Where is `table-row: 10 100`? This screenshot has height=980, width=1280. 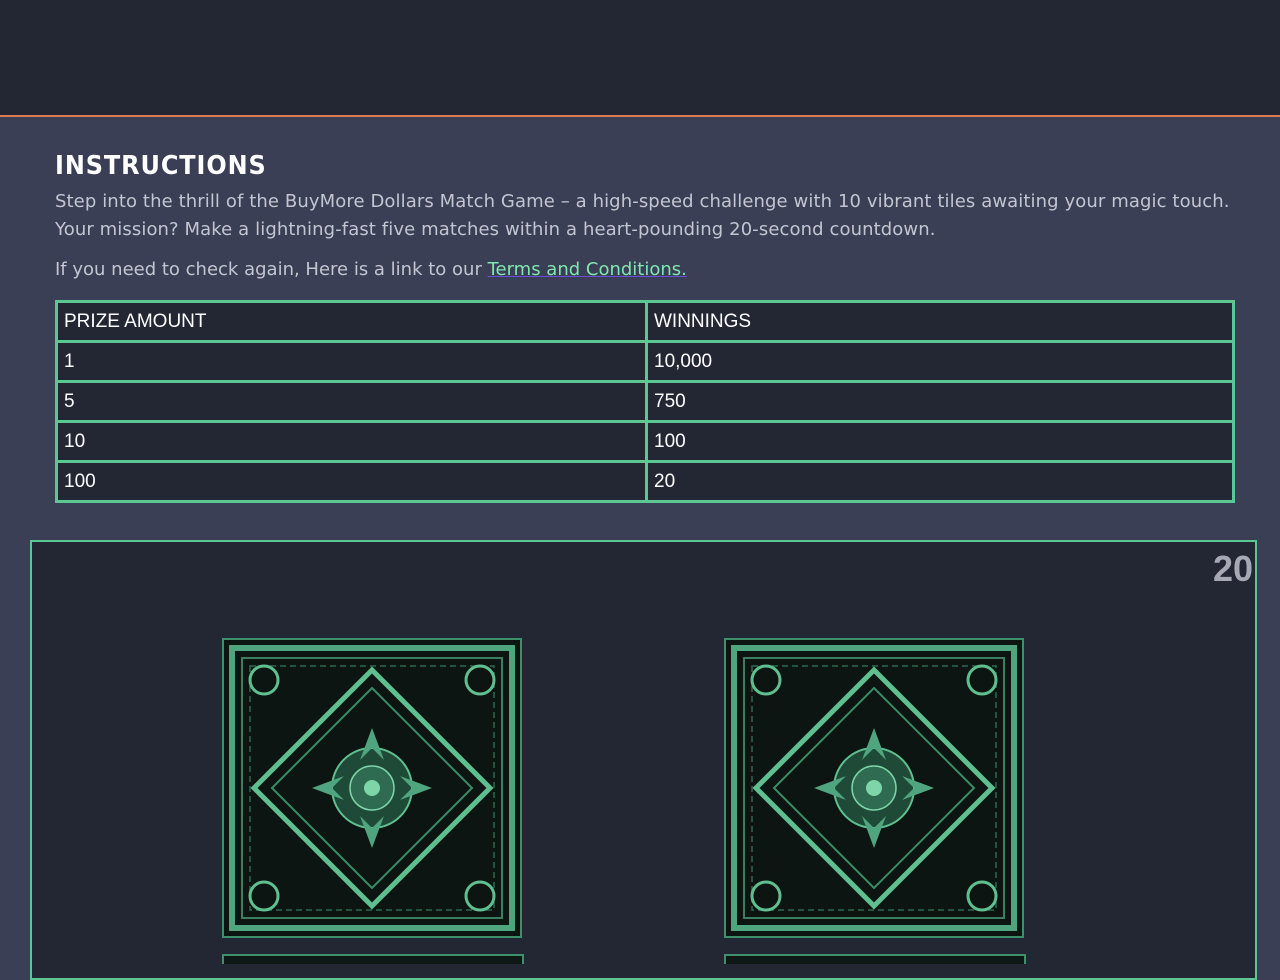 table-row: 10 100 is located at coordinates (645, 441).